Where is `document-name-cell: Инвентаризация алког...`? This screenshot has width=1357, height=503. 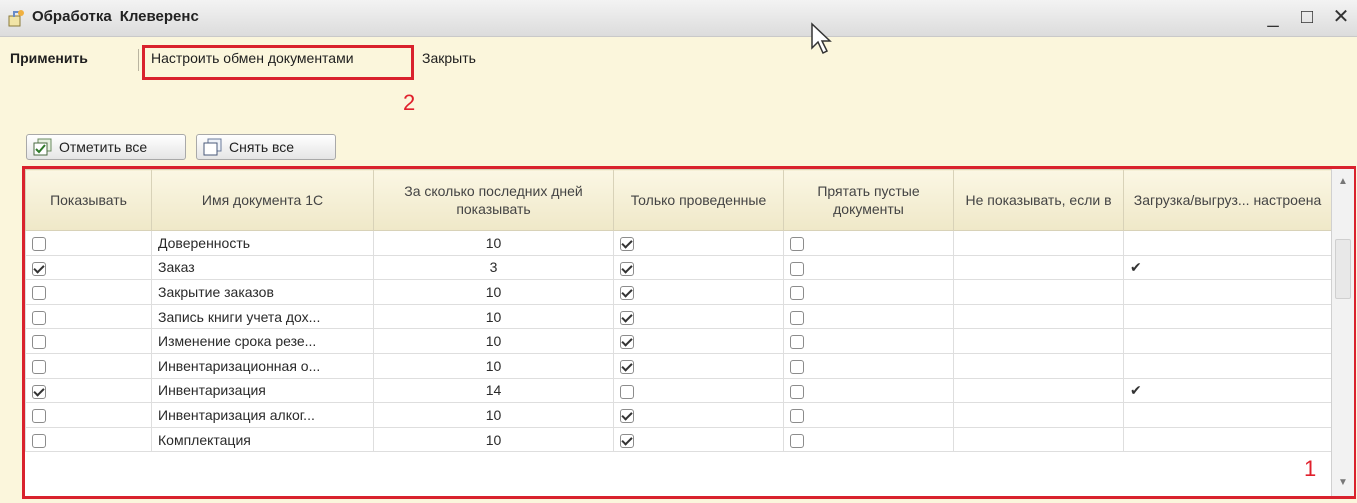
document-name-cell: Инвентаризация алког... is located at coordinates (262, 415).